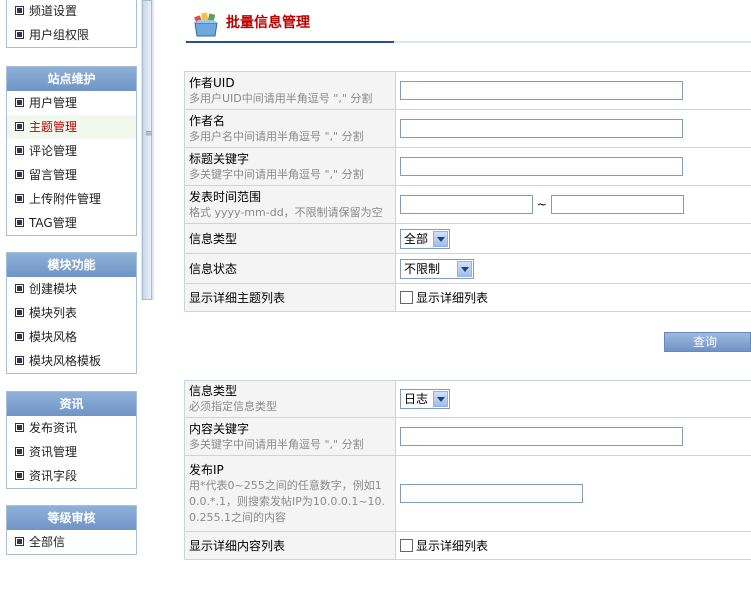  What do you see at coordinates (71, 223) in the screenshot?
I see `sidebar-item-tag-management: TAG管理` at bounding box center [71, 223].